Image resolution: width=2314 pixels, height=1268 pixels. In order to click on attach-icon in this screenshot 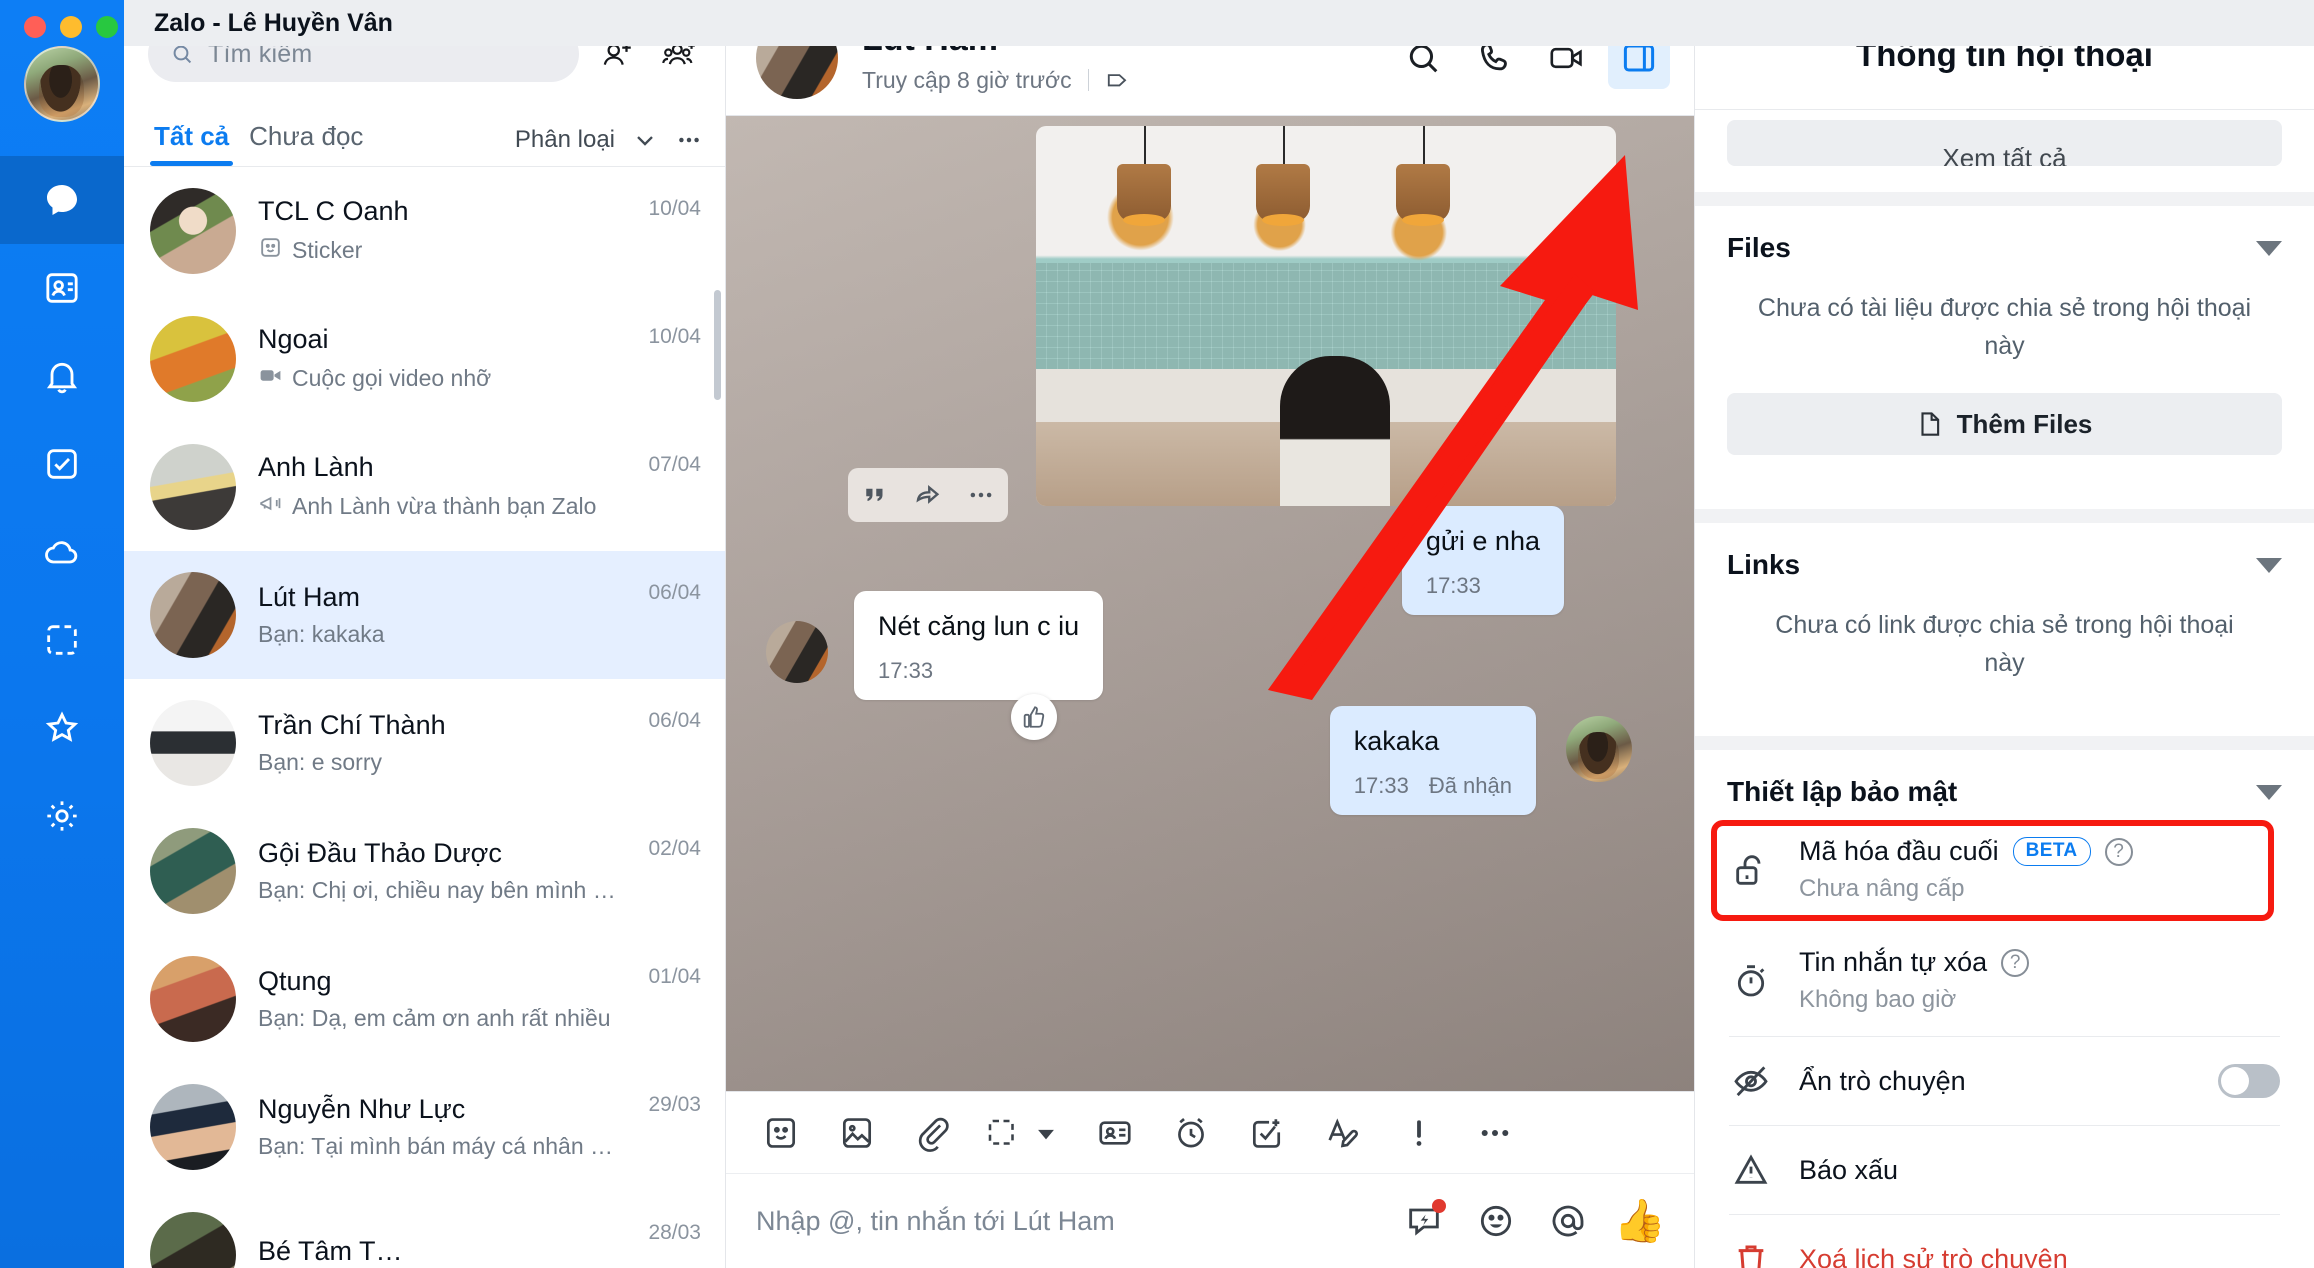, I will do `click(933, 1134)`.